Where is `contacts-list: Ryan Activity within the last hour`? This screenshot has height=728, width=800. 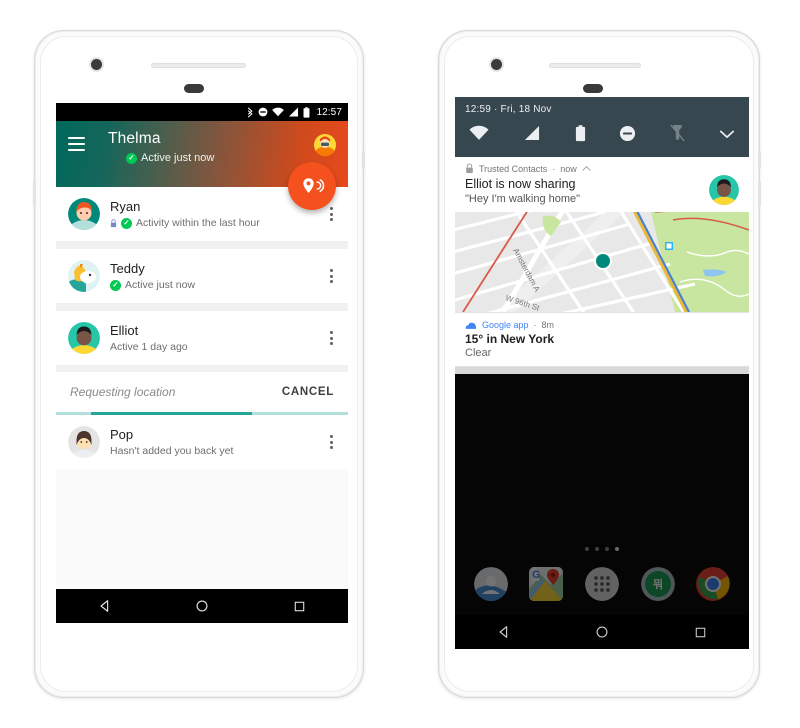
contacts-list: Ryan Activity within the last hour is located at coordinates (202, 328).